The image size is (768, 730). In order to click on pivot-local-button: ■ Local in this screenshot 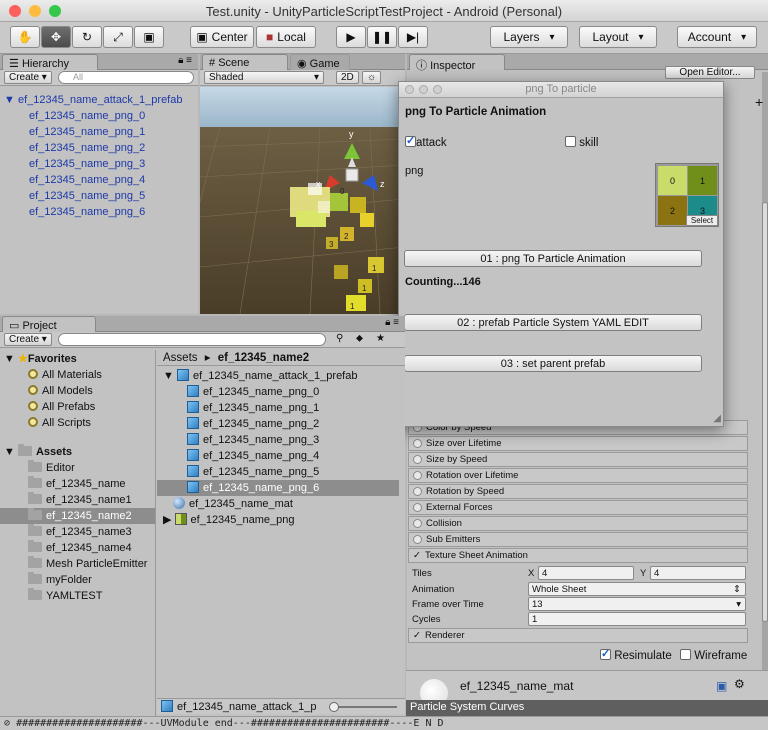, I will do `click(286, 37)`.